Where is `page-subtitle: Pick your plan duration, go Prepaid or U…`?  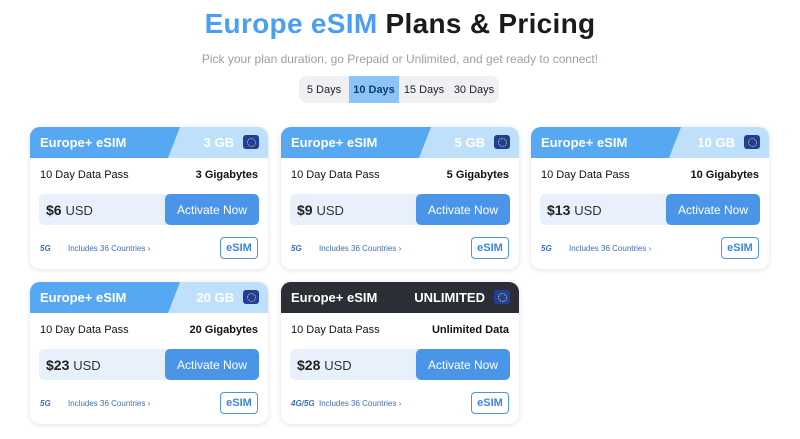
page-subtitle: Pick your plan duration, go Prepaid or U… is located at coordinates (400, 59).